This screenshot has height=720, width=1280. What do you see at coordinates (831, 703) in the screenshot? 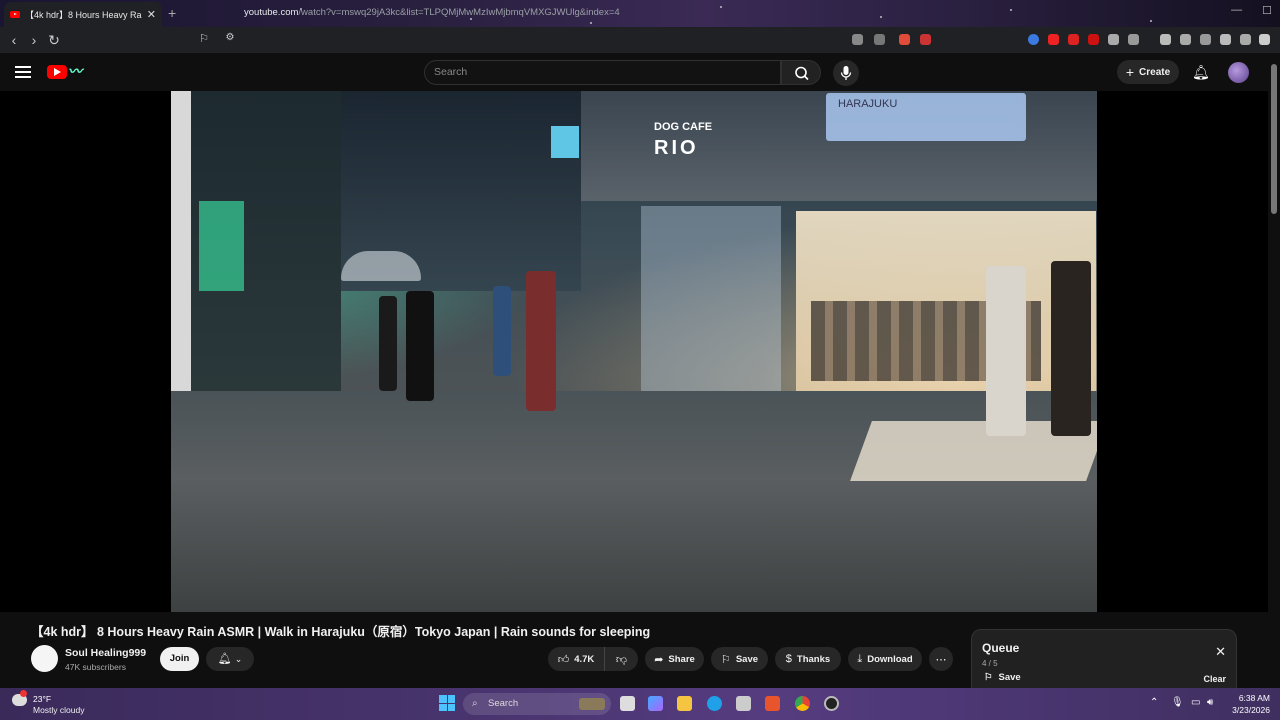
I see `obs-icon` at bounding box center [831, 703].